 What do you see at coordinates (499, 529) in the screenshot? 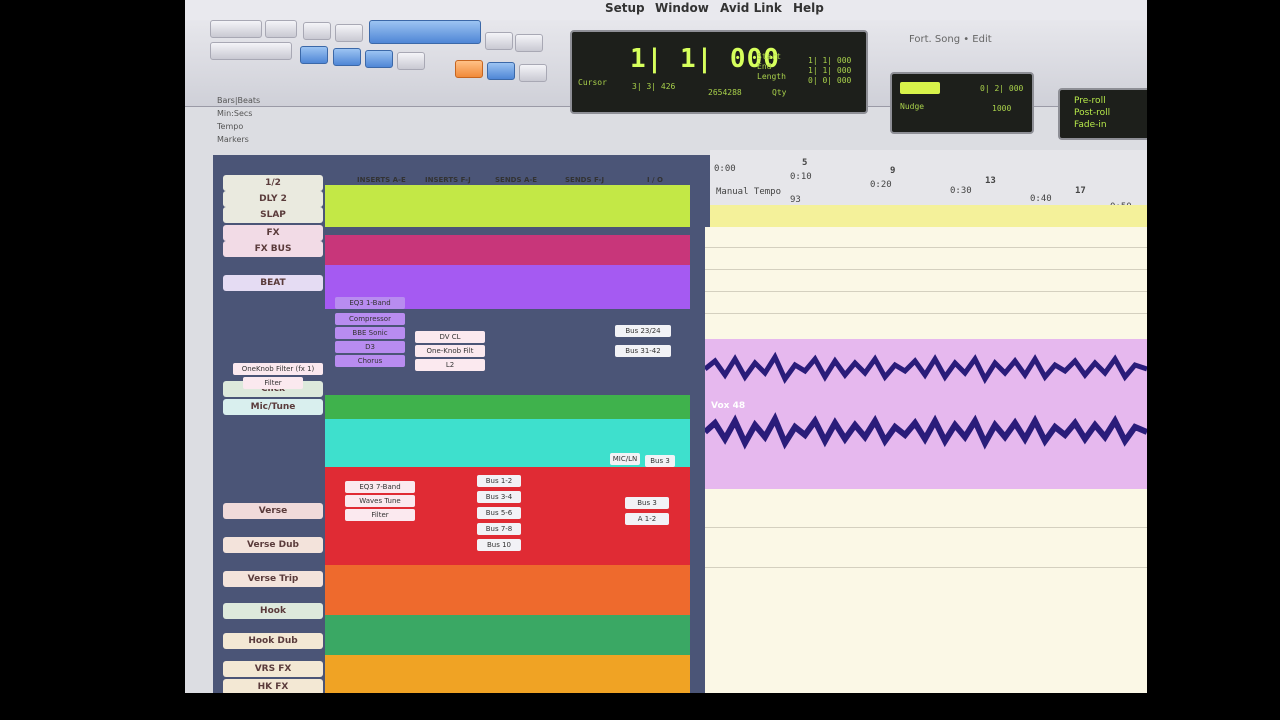
I see `verse-send-4: Bus 7-8` at bounding box center [499, 529].